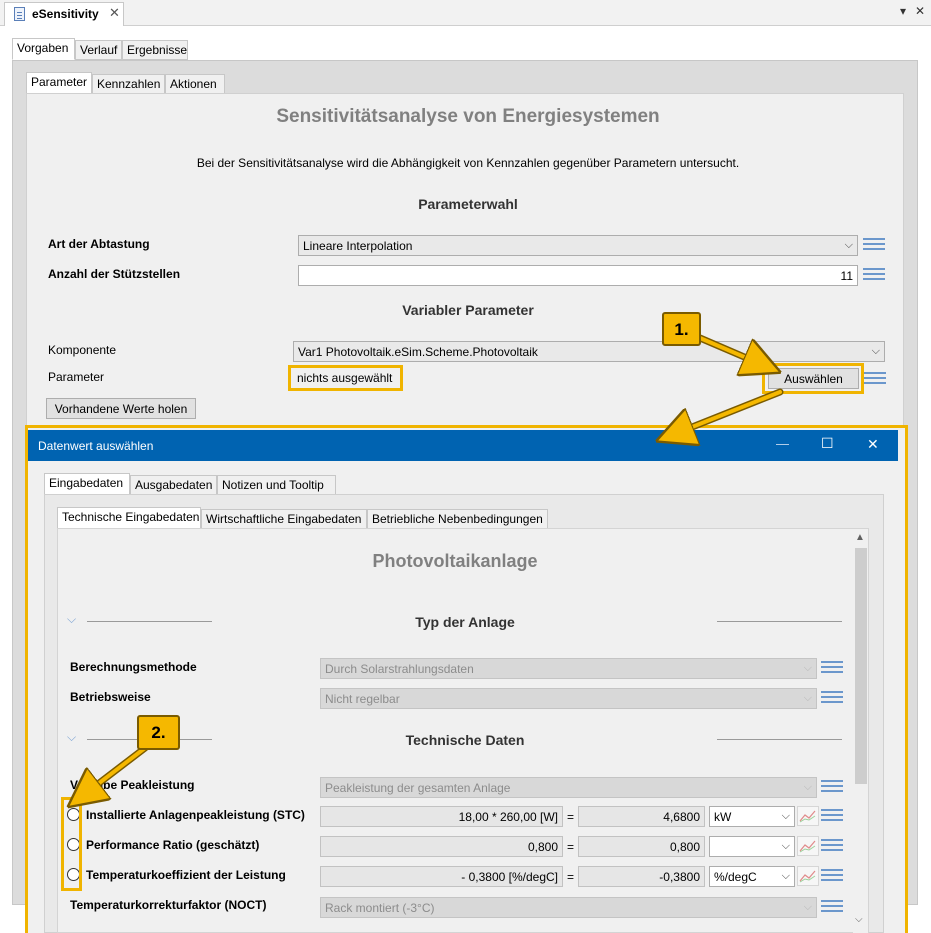  I want to click on callout-badge-2: 2., so click(158, 732).